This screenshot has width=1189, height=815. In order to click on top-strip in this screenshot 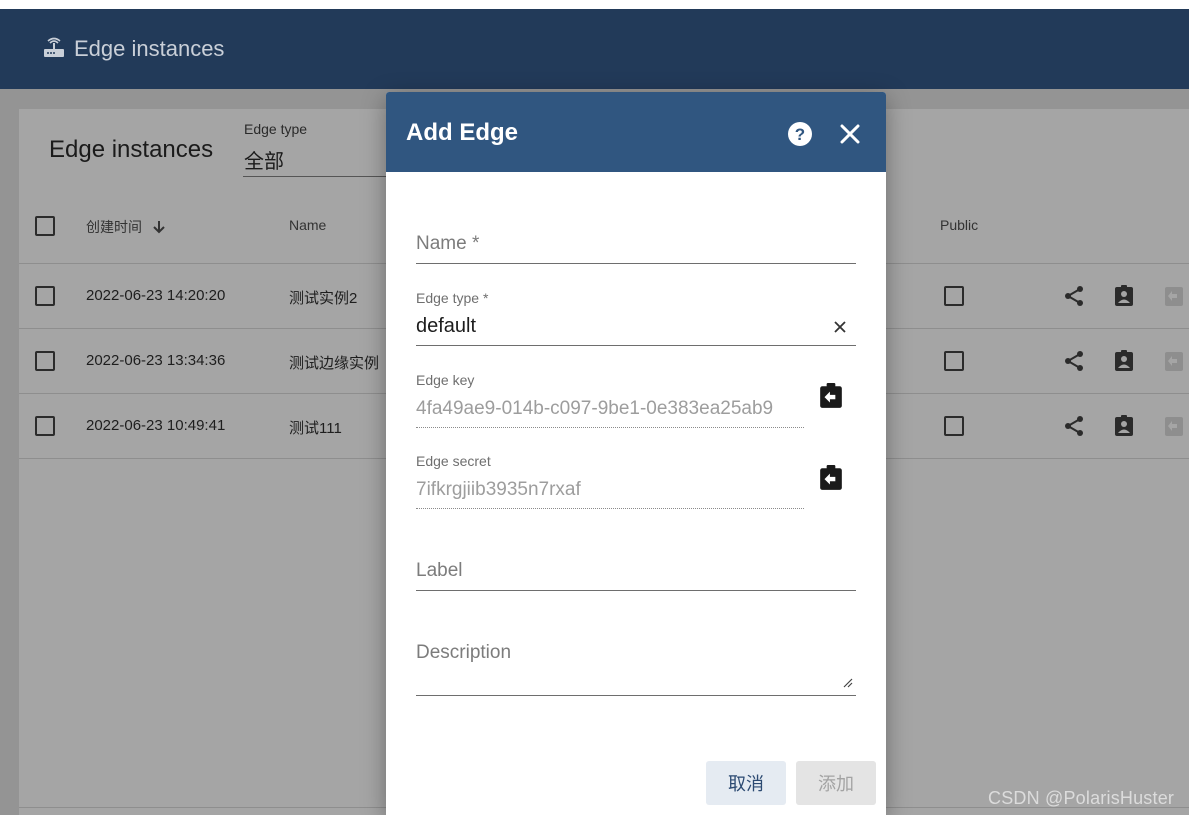, I will do `click(594, 4)`.